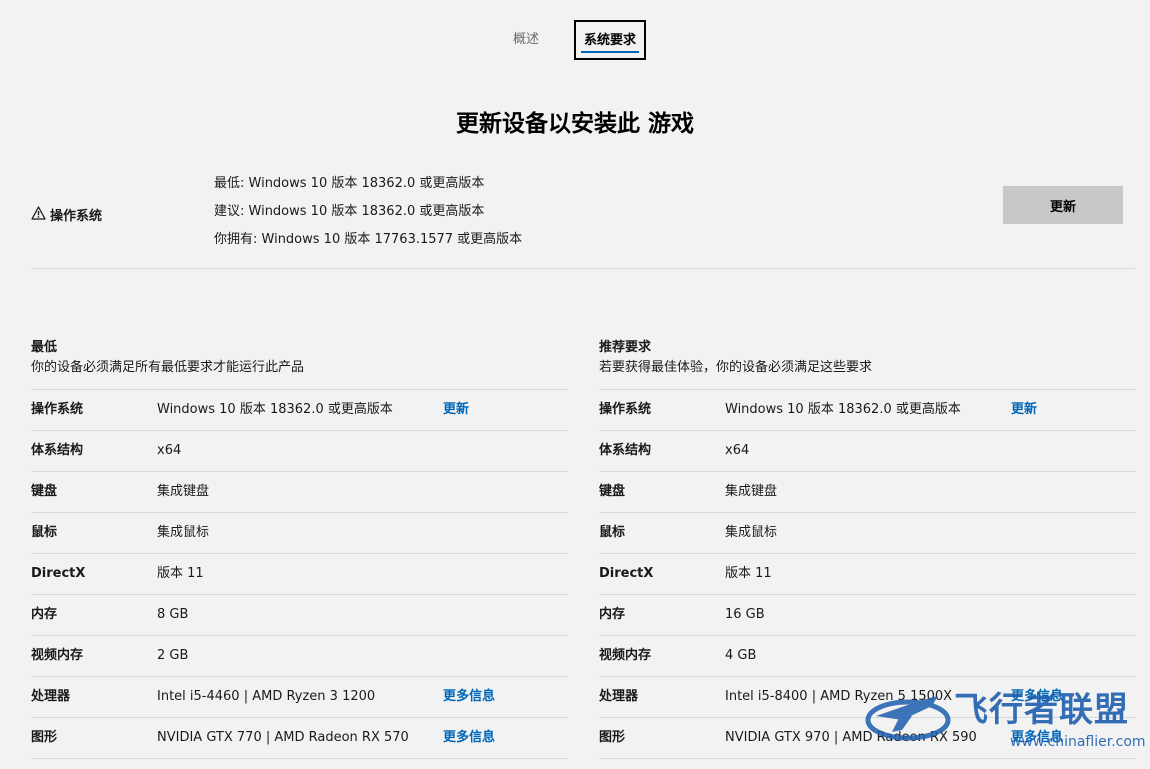  Describe the element at coordinates (867, 656) in the screenshot. I see `table-row: 视频内存 4 GB` at that location.